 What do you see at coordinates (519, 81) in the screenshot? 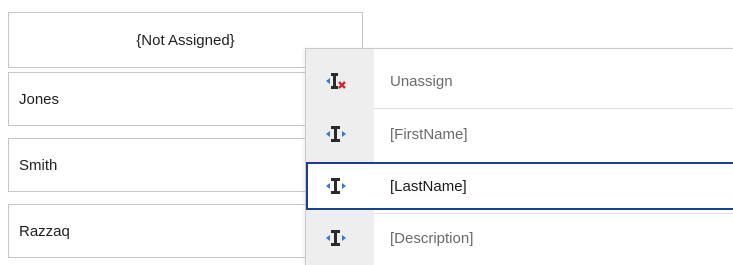
I see `menu-item-unassign: Unassign` at bounding box center [519, 81].